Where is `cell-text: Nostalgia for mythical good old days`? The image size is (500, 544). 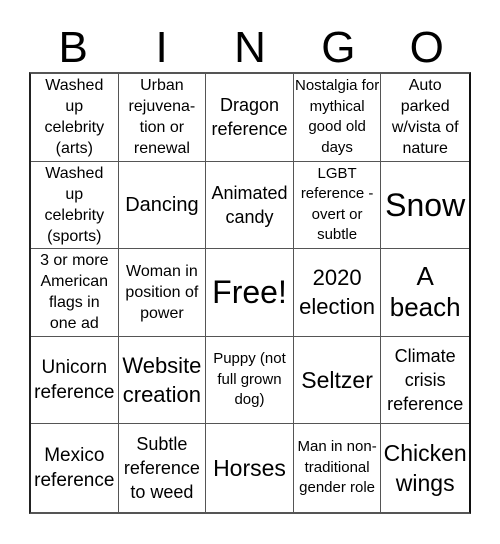 cell-text: Nostalgia for mythical good old days is located at coordinates (337, 116).